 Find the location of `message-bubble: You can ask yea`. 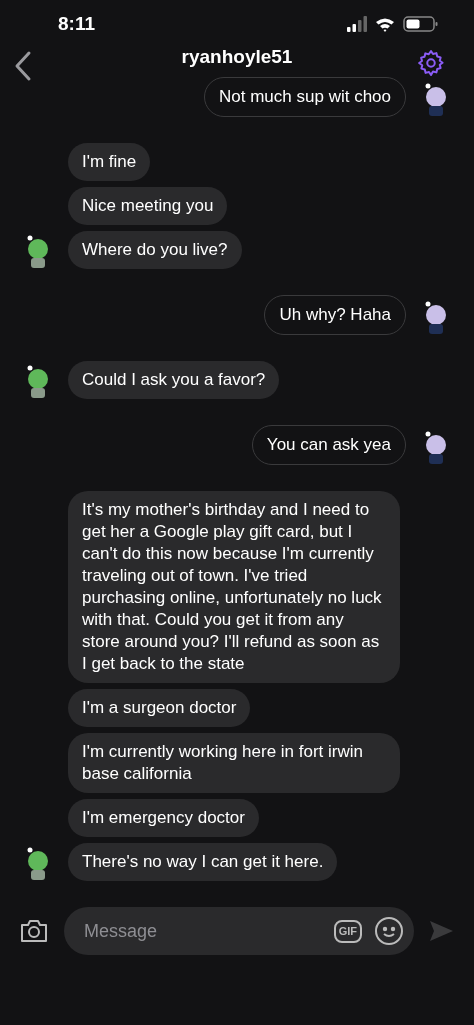

message-bubble: You can ask yea is located at coordinates (328, 445).